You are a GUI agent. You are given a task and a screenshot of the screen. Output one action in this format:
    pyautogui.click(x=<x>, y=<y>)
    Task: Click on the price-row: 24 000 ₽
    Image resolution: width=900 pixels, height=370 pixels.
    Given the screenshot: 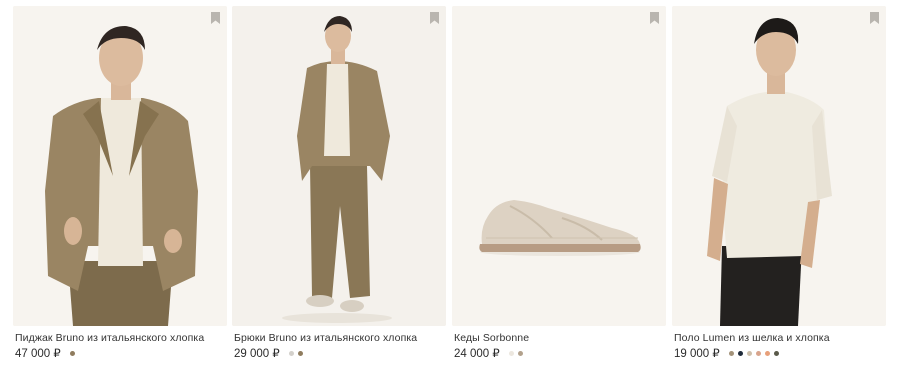 What is the action you would take?
    pyautogui.click(x=490, y=353)
    